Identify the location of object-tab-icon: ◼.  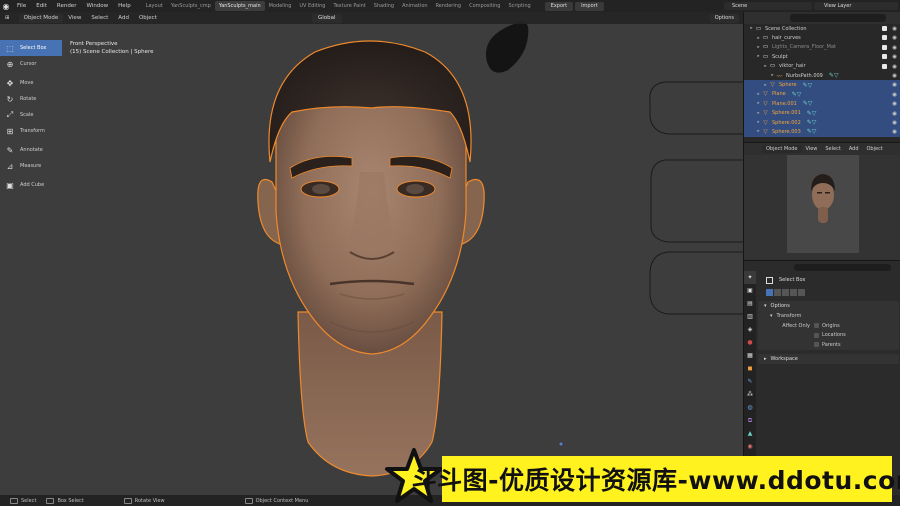
(750, 368).